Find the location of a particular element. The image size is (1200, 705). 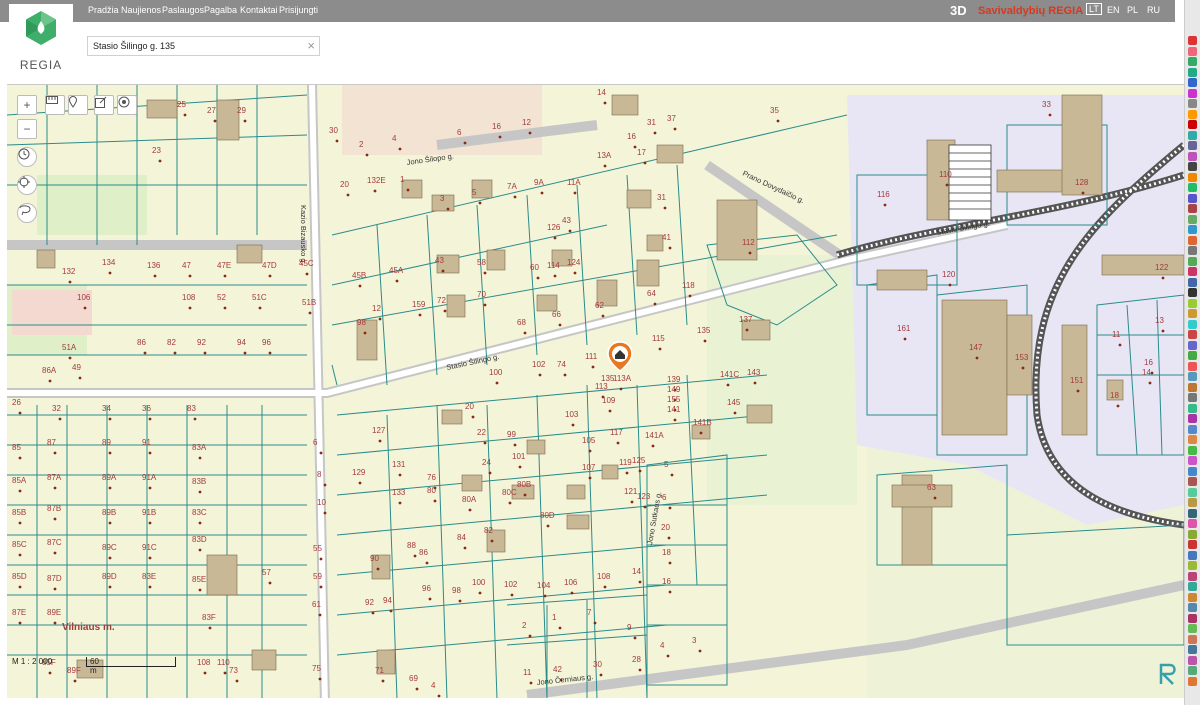

parcel-label: 14 is located at coordinates (636, 571).